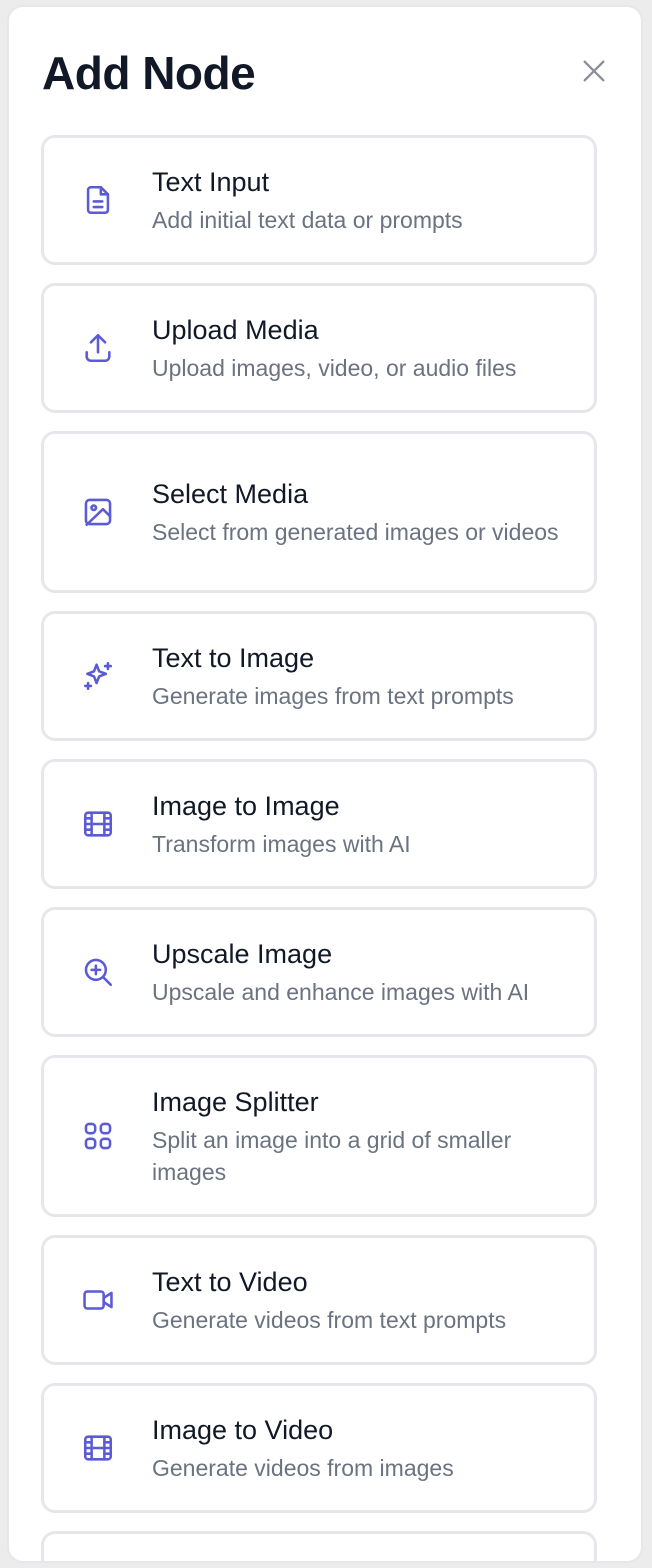 The image size is (652, 1568). Describe the element at coordinates (98, 972) in the screenshot. I see `zoom-in-icon` at that location.